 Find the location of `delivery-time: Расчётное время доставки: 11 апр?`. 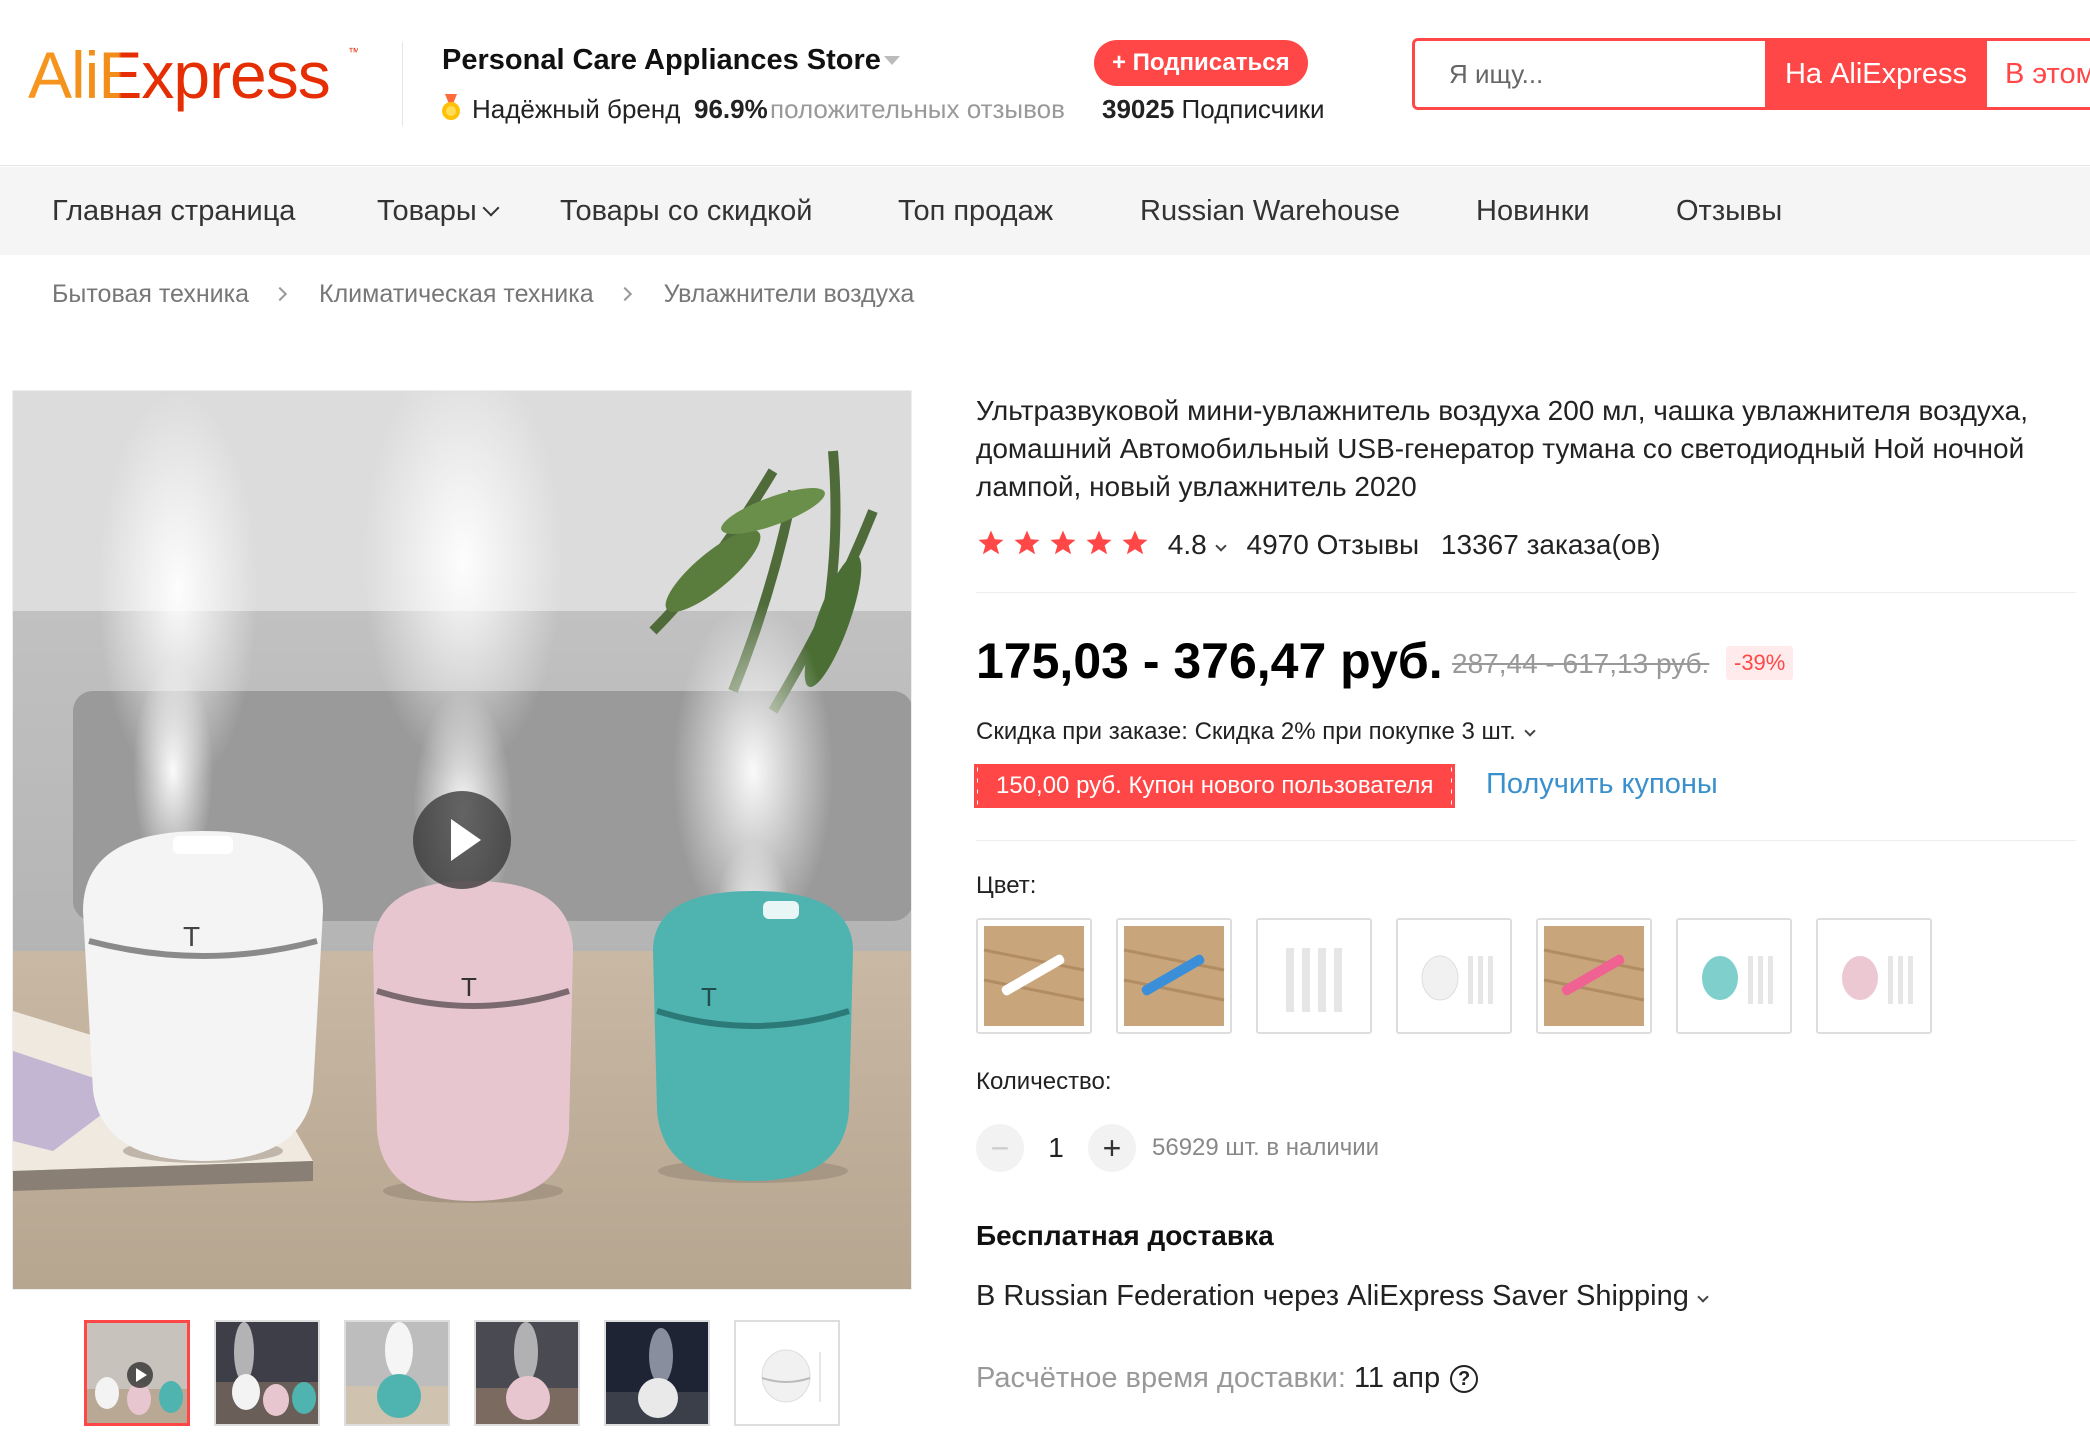

delivery-time: Расчётное время доставки: 11 апр? is located at coordinates (1227, 1378).